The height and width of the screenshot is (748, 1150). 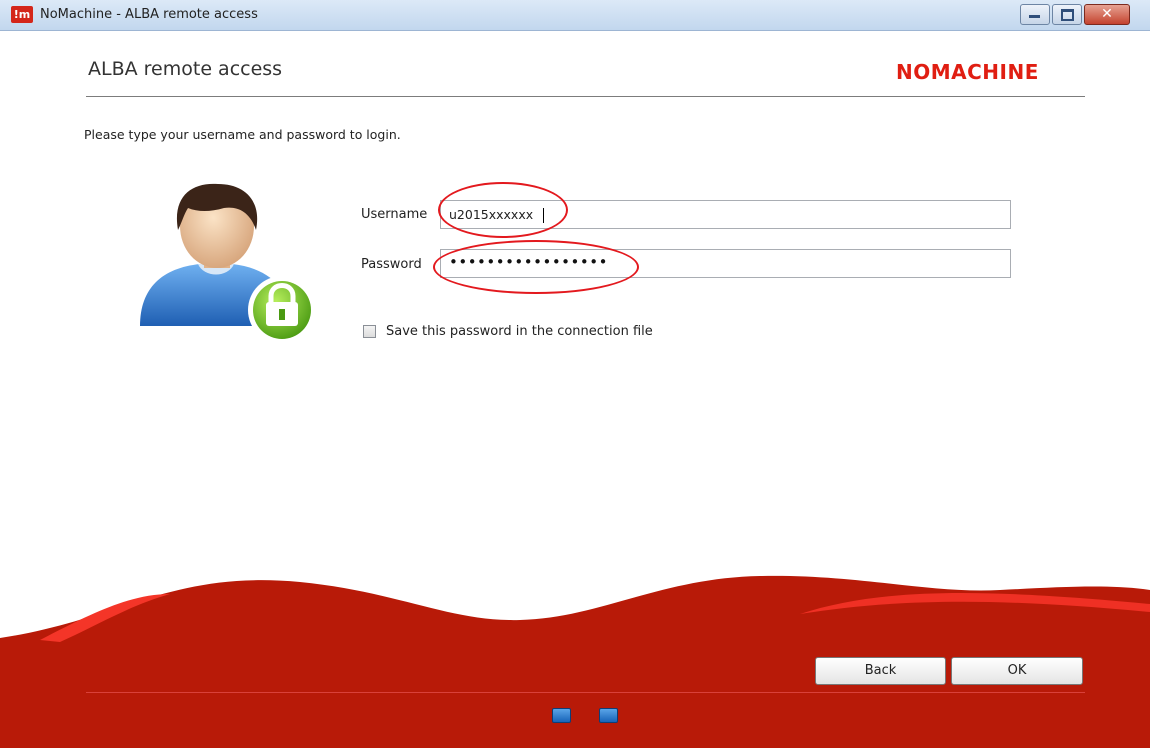 I want to click on page-title: ALBA remote access, so click(x=185, y=69).